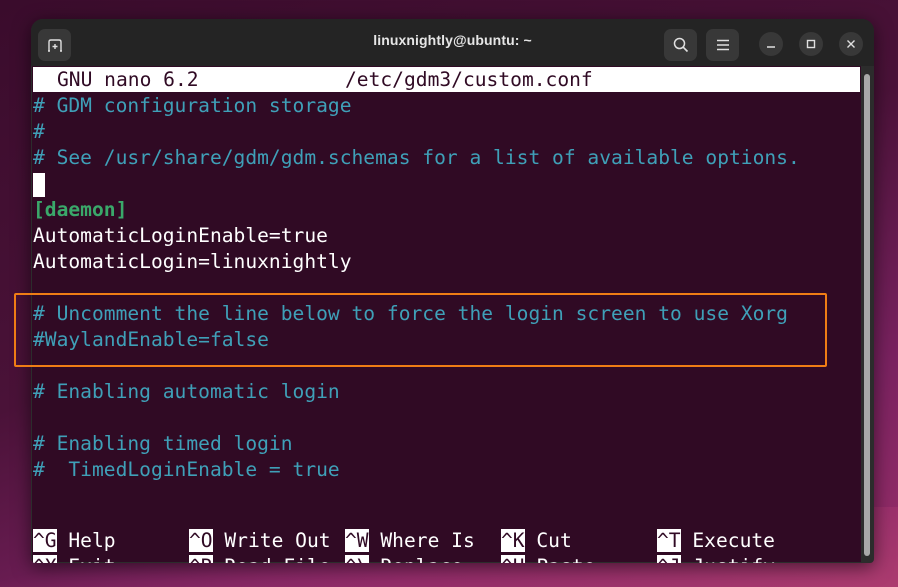  I want to click on search-button, so click(680, 45).